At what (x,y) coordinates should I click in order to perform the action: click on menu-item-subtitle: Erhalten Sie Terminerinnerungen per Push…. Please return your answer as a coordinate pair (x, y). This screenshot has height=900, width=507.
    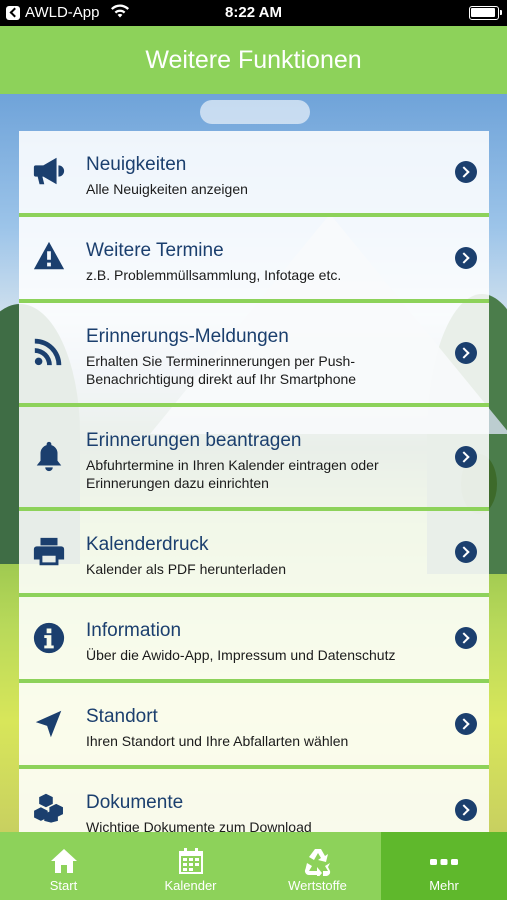
    Looking at the image, I should click on (221, 370).